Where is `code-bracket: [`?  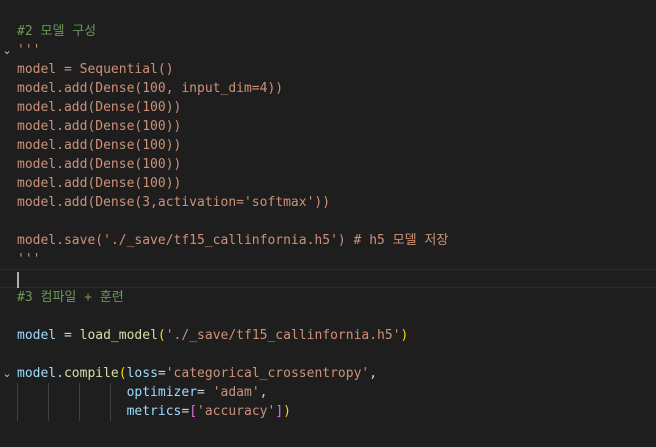
code-bracket: [ is located at coordinates (193, 411).